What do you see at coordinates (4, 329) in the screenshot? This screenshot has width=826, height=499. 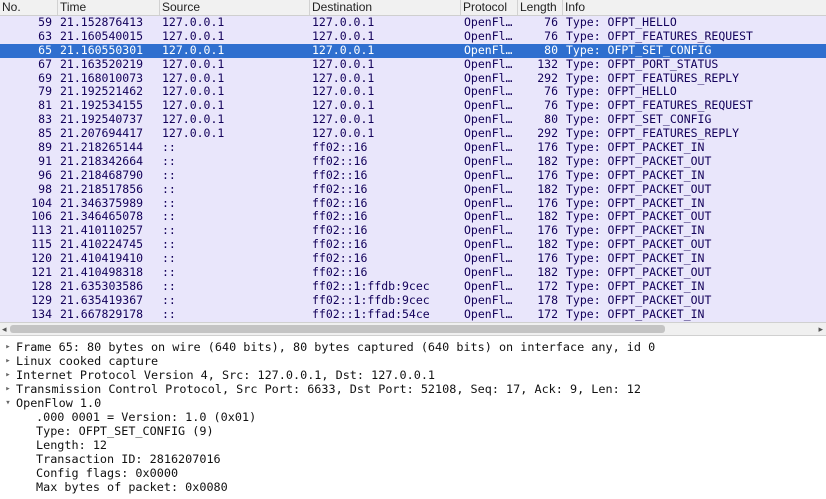 I see `scroll-left-icon: ◂` at bounding box center [4, 329].